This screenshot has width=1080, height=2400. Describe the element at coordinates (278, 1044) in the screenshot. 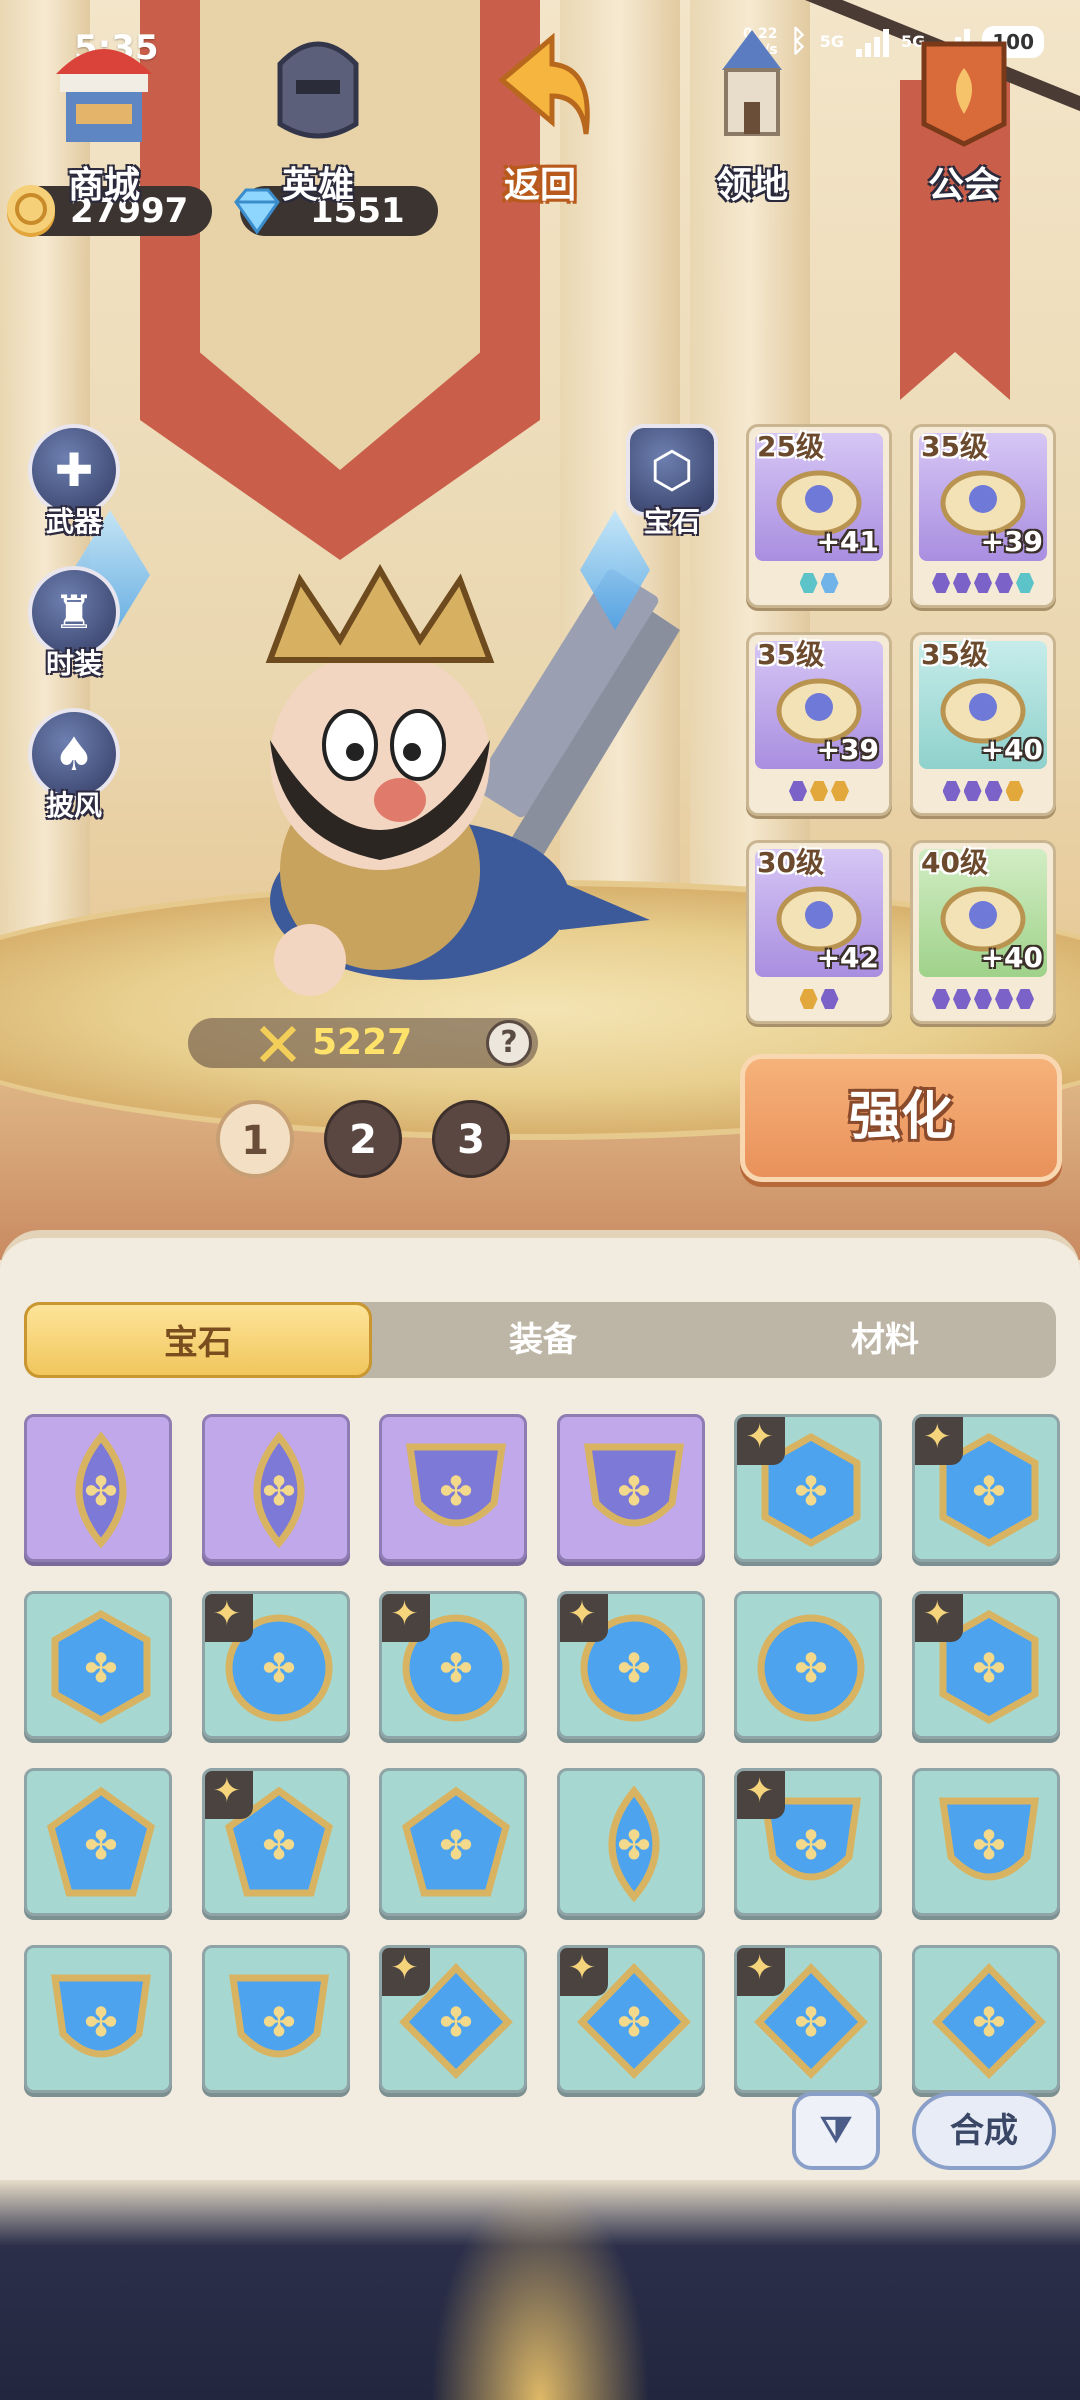

I see `crossed-swords-icon` at that location.